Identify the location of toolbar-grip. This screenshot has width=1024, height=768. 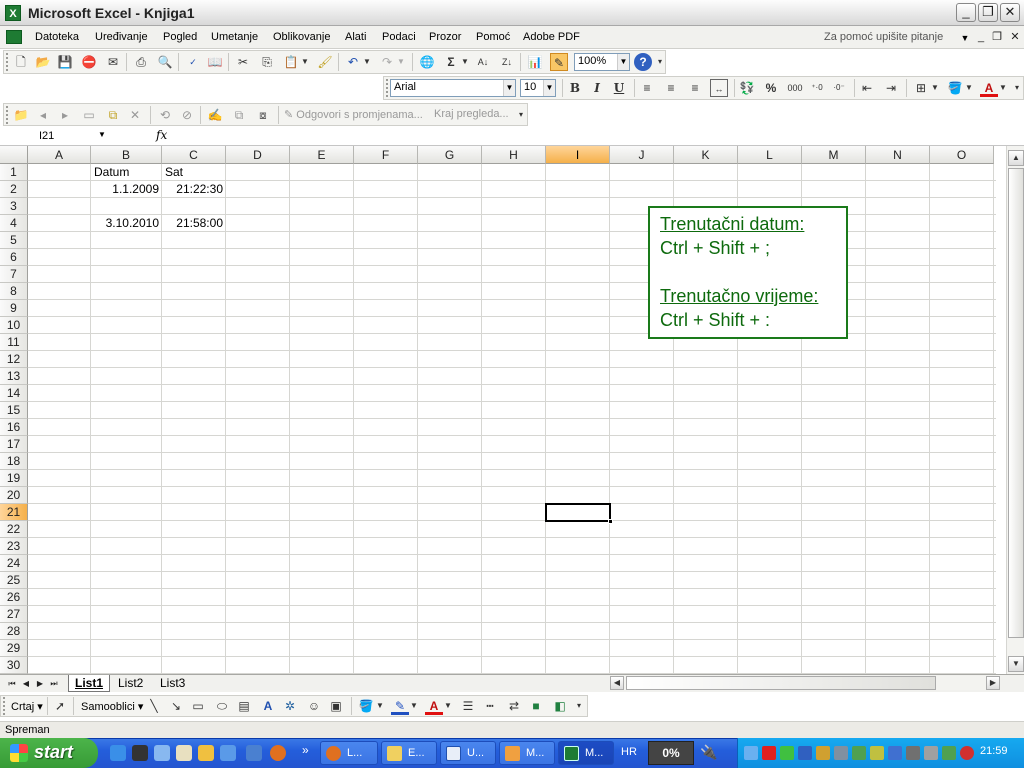
(7, 115).